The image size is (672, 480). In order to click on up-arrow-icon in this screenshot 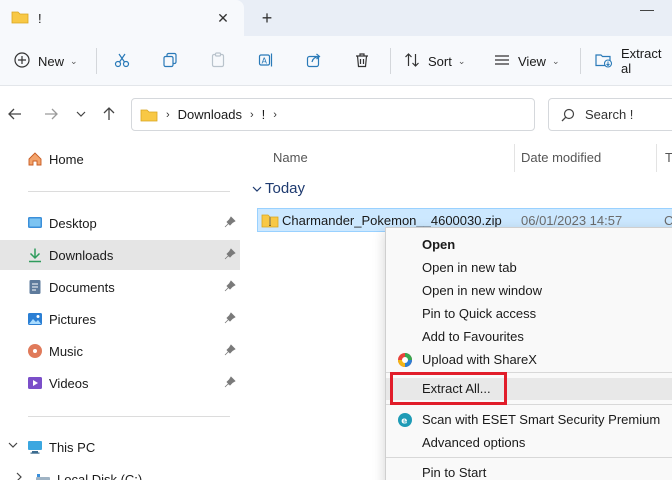, I will do `click(109, 114)`.